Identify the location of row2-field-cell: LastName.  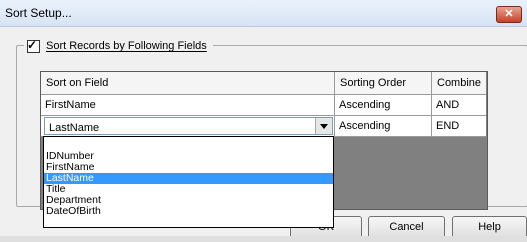
(188, 126).